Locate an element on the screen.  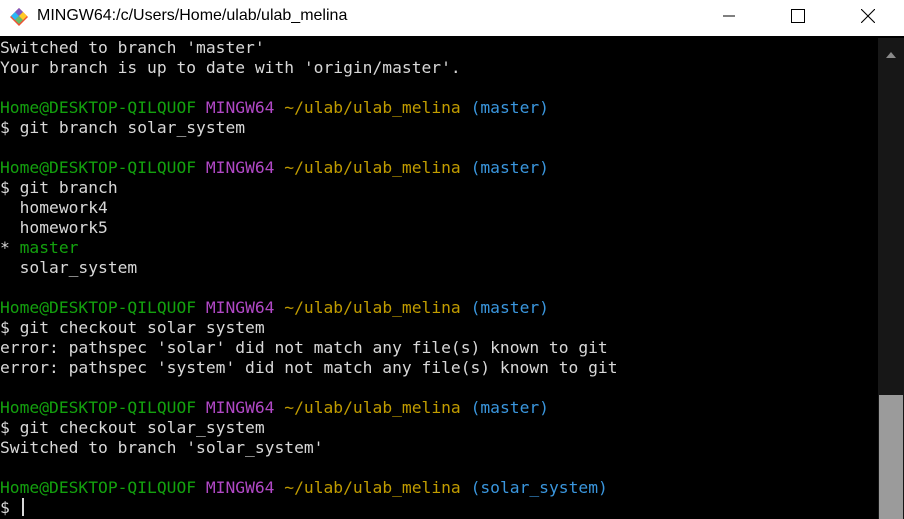
output-line: homework5 is located at coordinates (439, 228).